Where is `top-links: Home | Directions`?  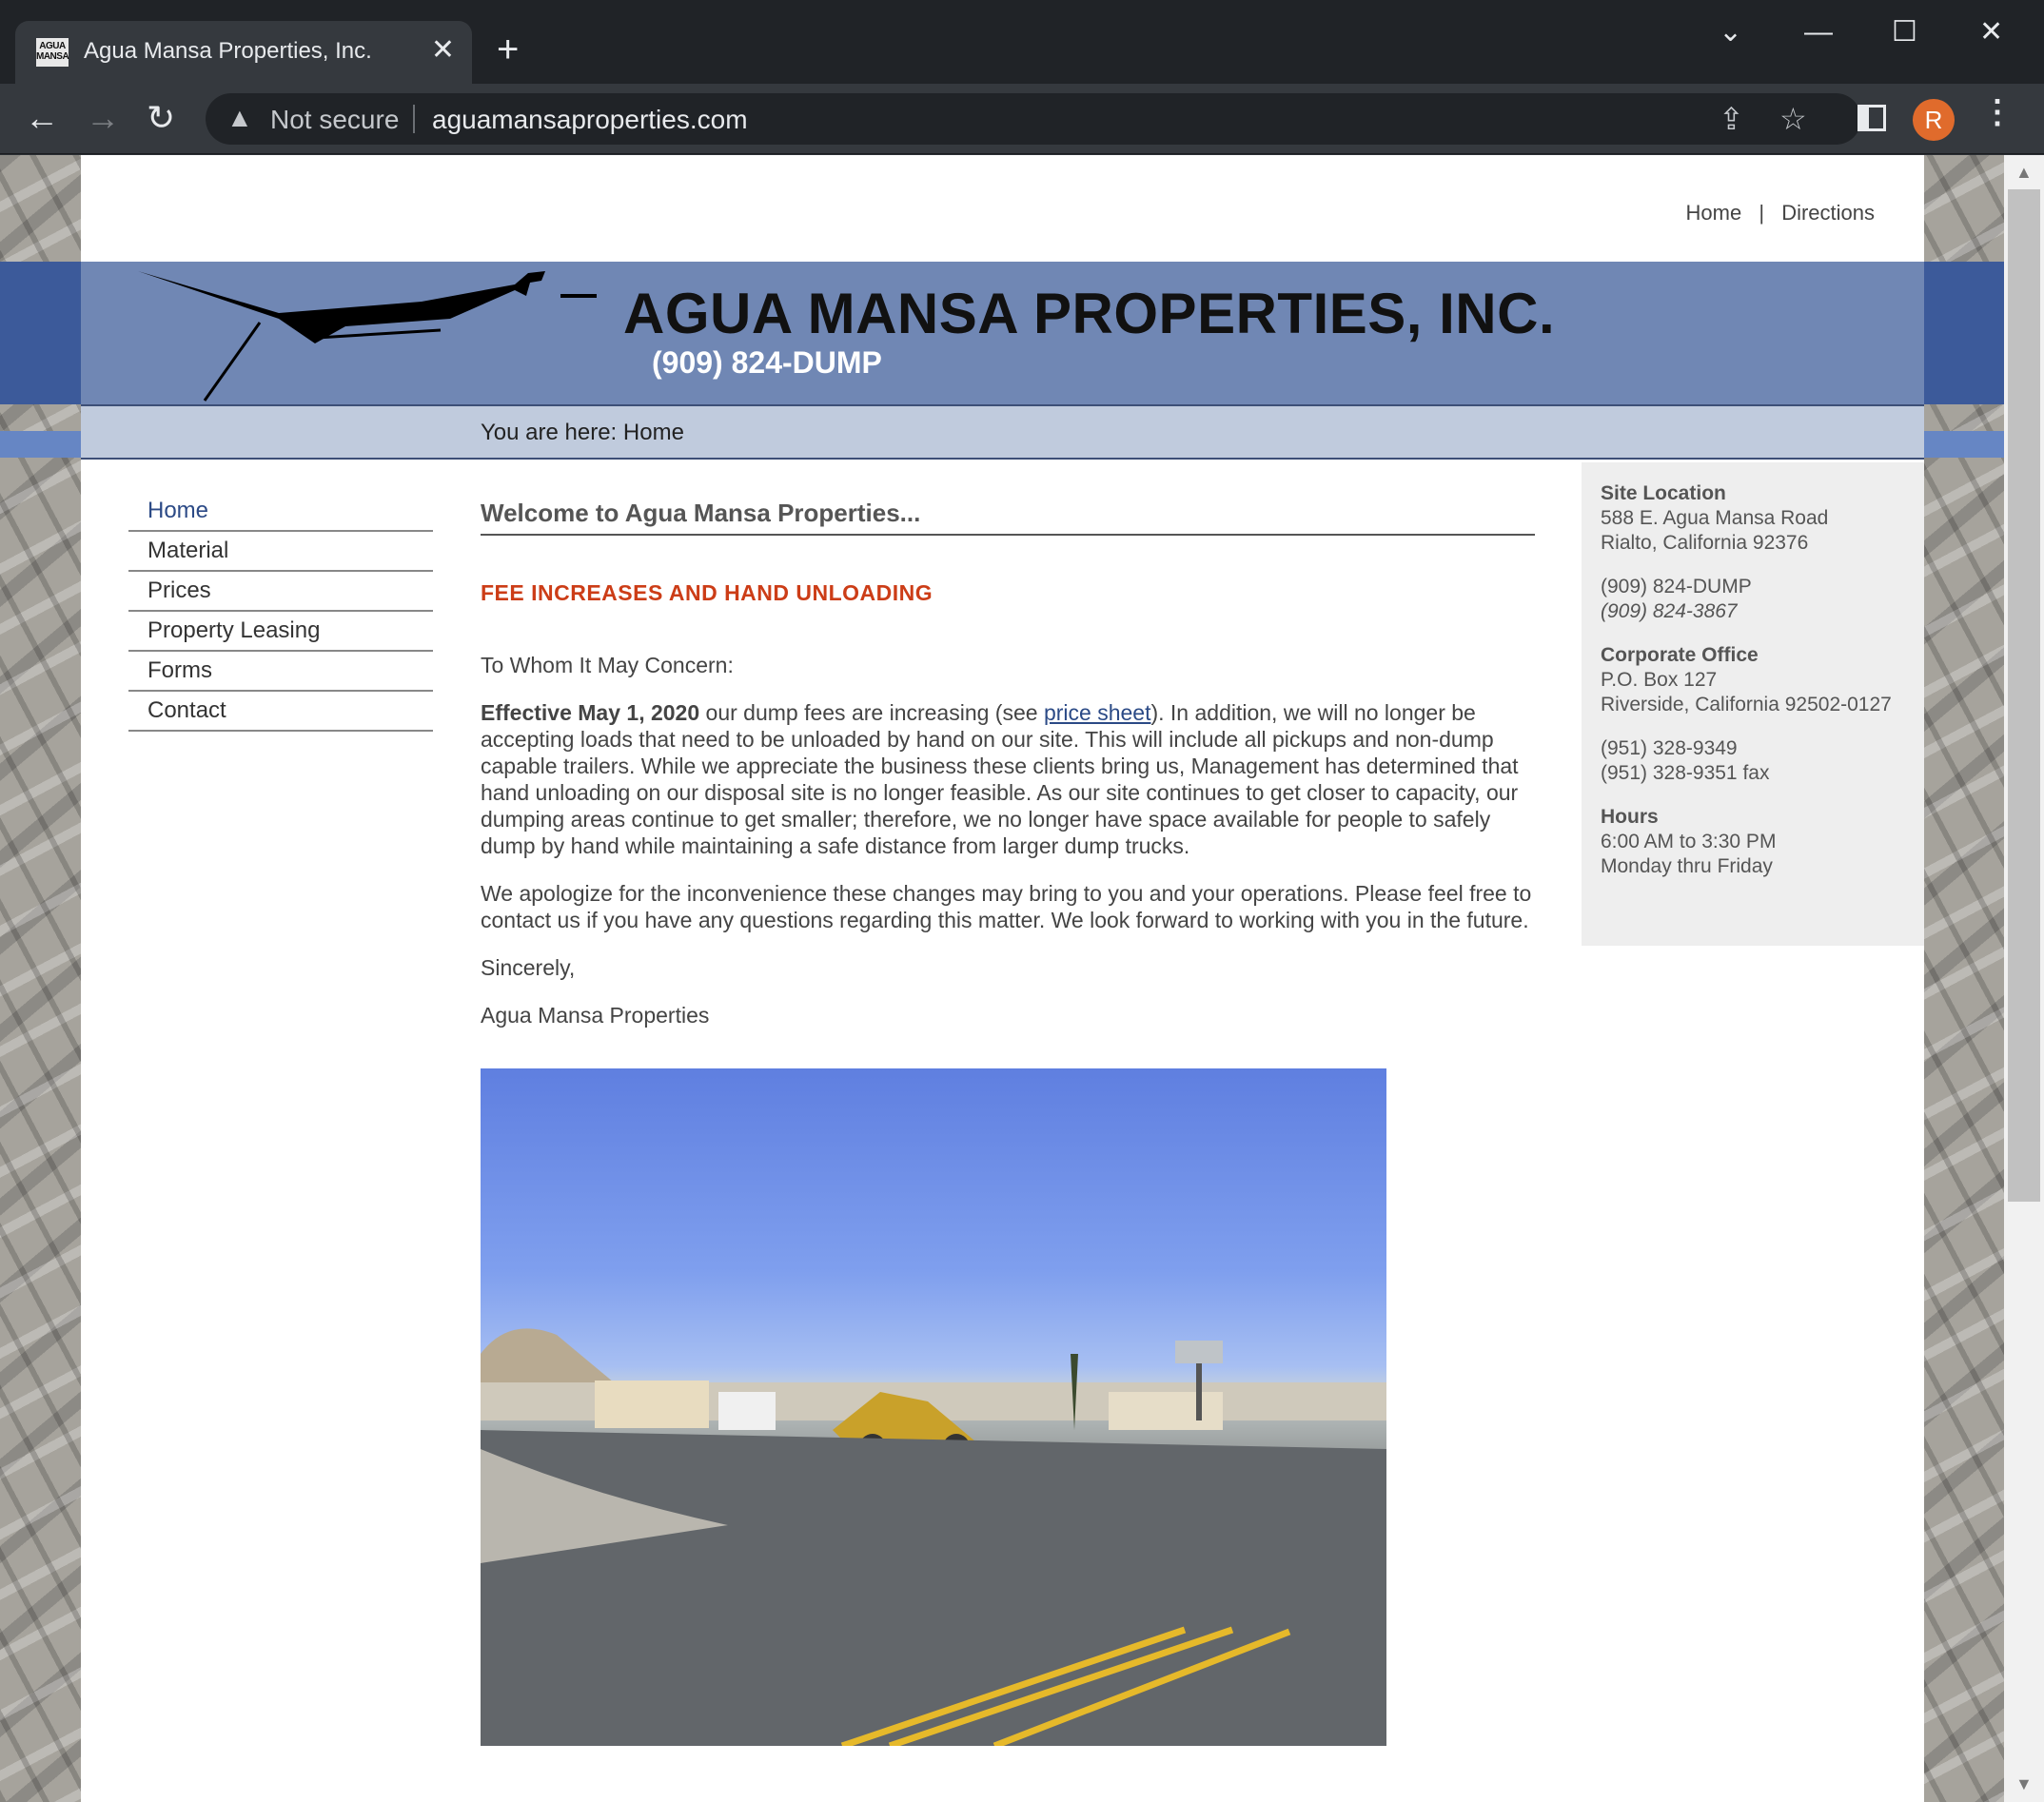 top-links: Home | Directions is located at coordinates (1780, 213).